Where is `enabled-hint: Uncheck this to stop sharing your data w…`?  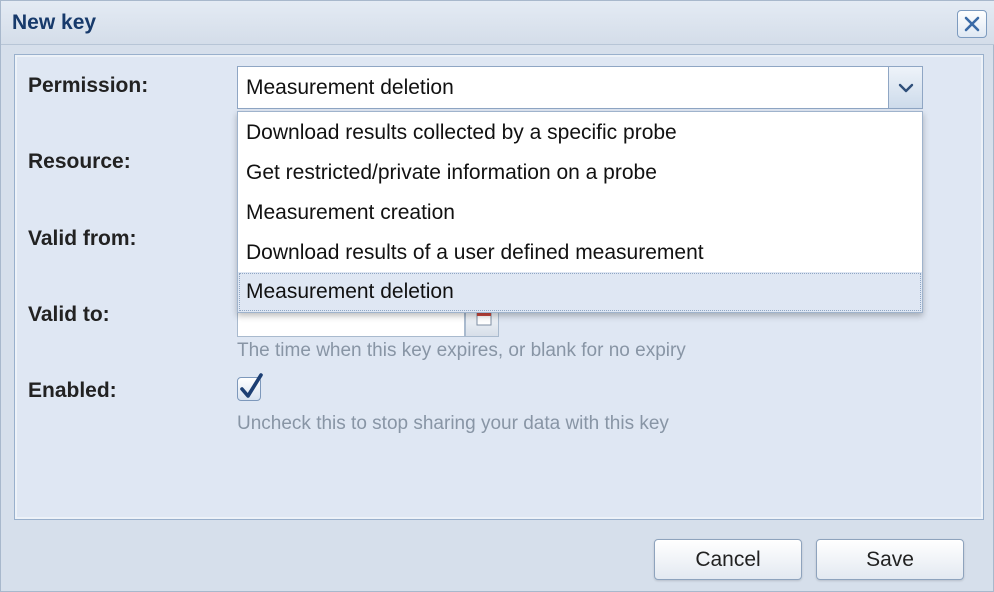
enabled-hint: Uncheck this to stop sharing your data w… is located at coordinates (453, 423).